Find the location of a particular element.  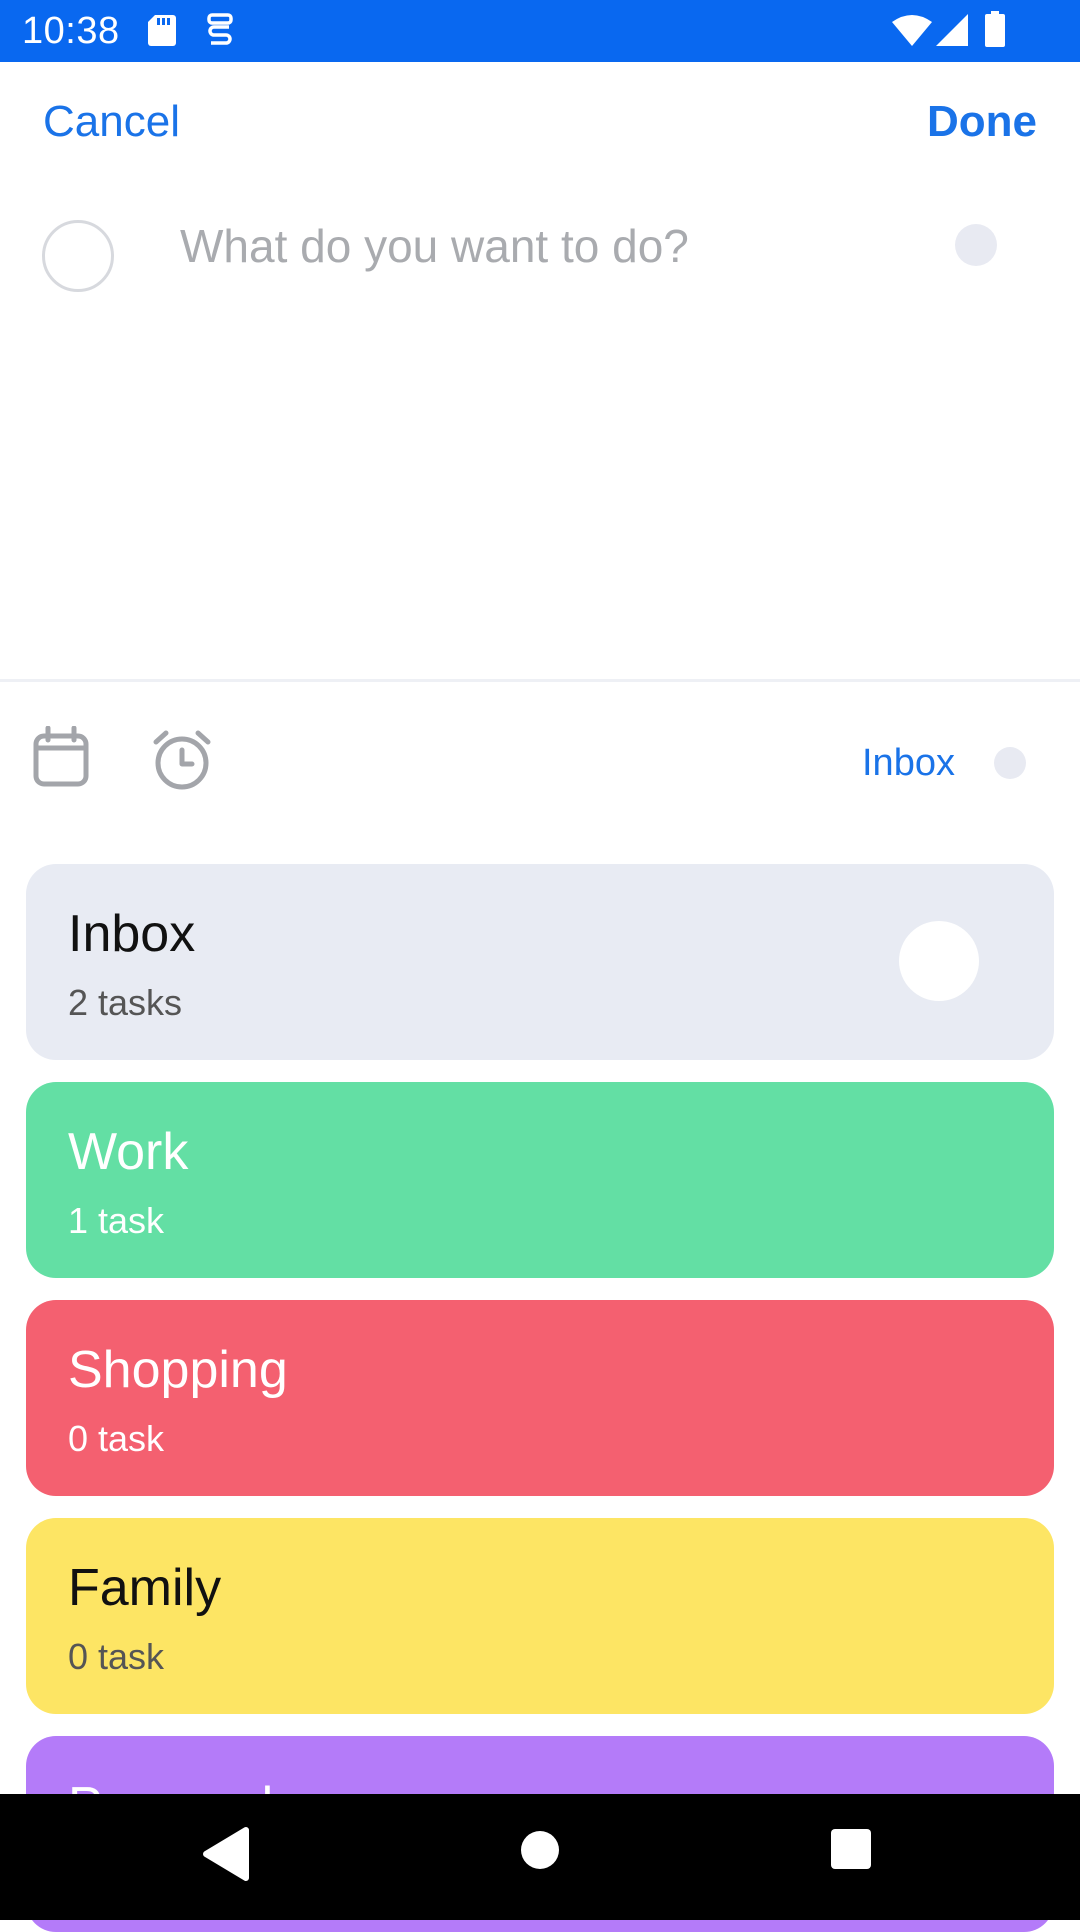

project-task-count: 1 task is located at coordinates (116, 1220).